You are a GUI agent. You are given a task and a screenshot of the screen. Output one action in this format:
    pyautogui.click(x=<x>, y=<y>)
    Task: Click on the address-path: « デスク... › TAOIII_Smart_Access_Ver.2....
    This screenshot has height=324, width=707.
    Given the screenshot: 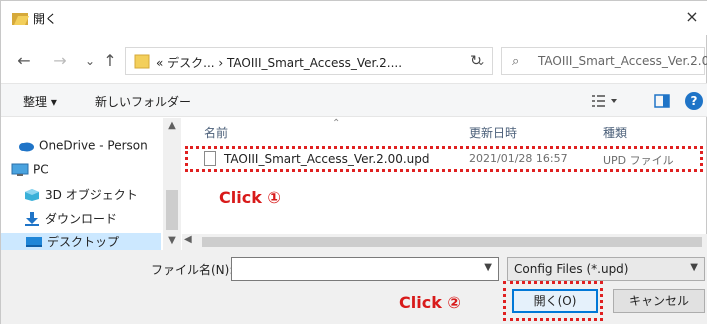 What is the action you would take?
    pyautogui.click(x=279, y=63)
    